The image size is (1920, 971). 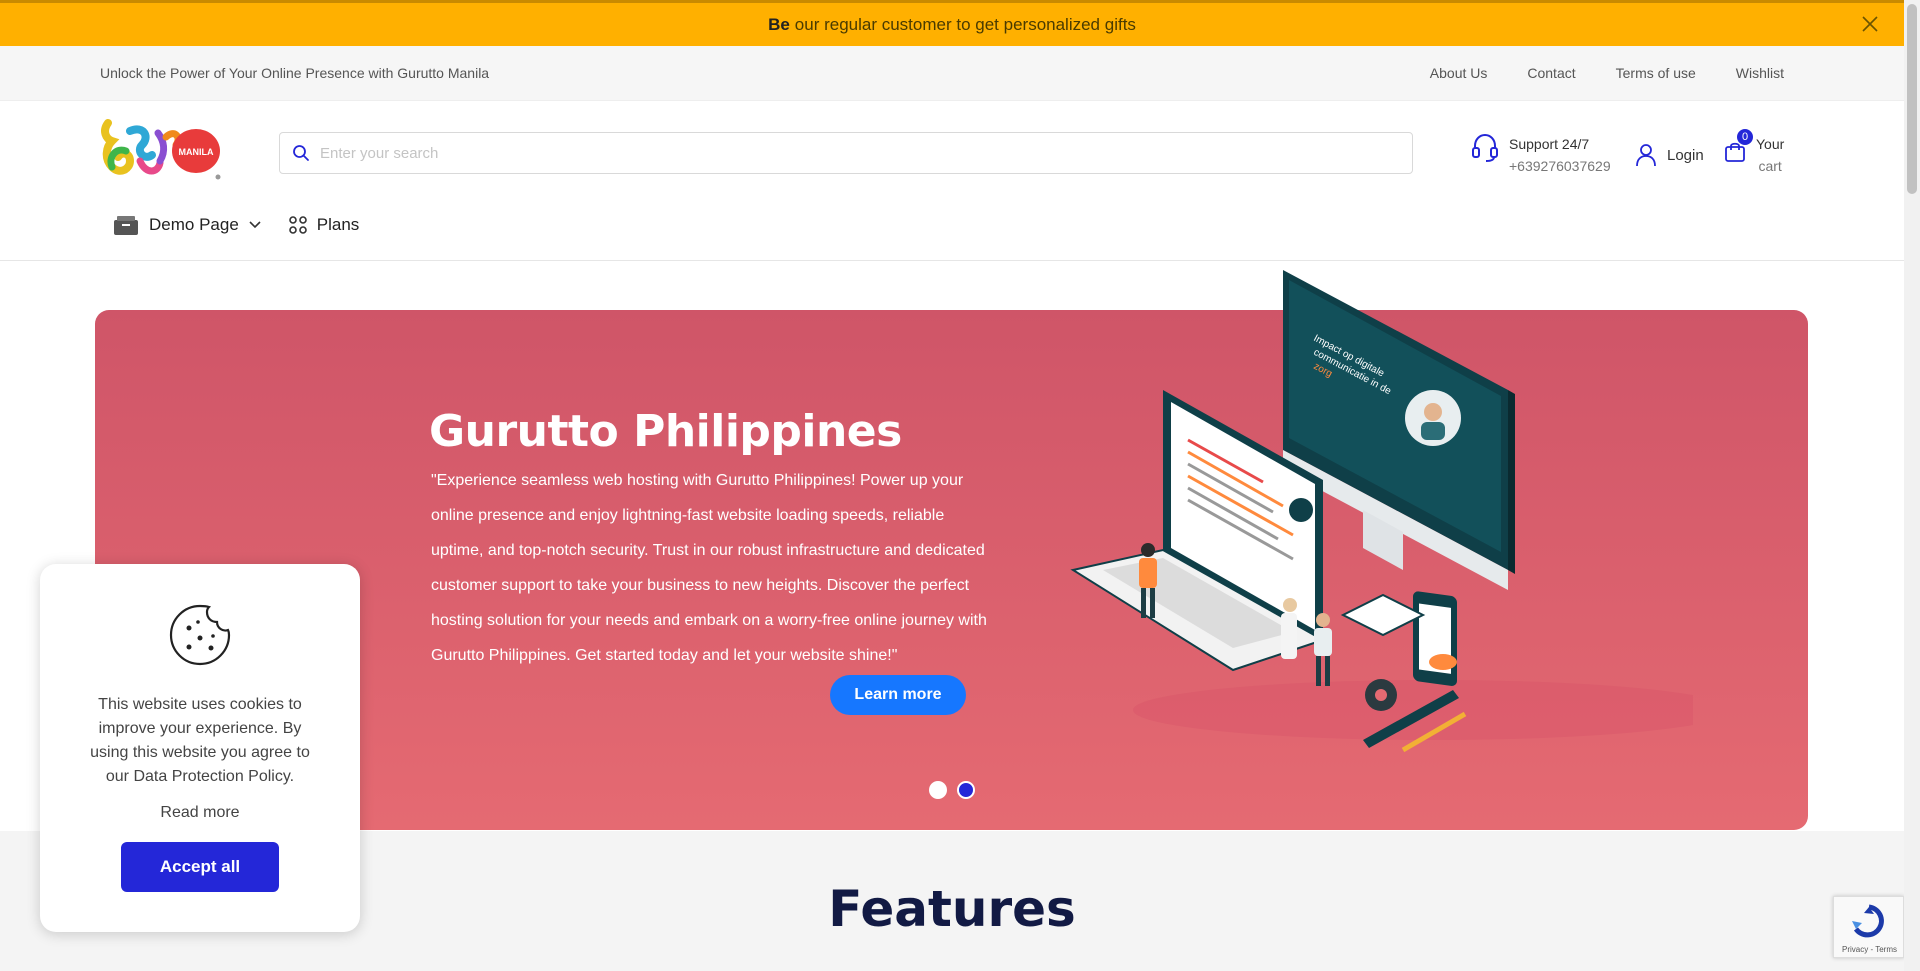 What do you see at coordinates (1870, 24) in the screenshot?
I see `close-icon` at bounding box center [1870, 24].